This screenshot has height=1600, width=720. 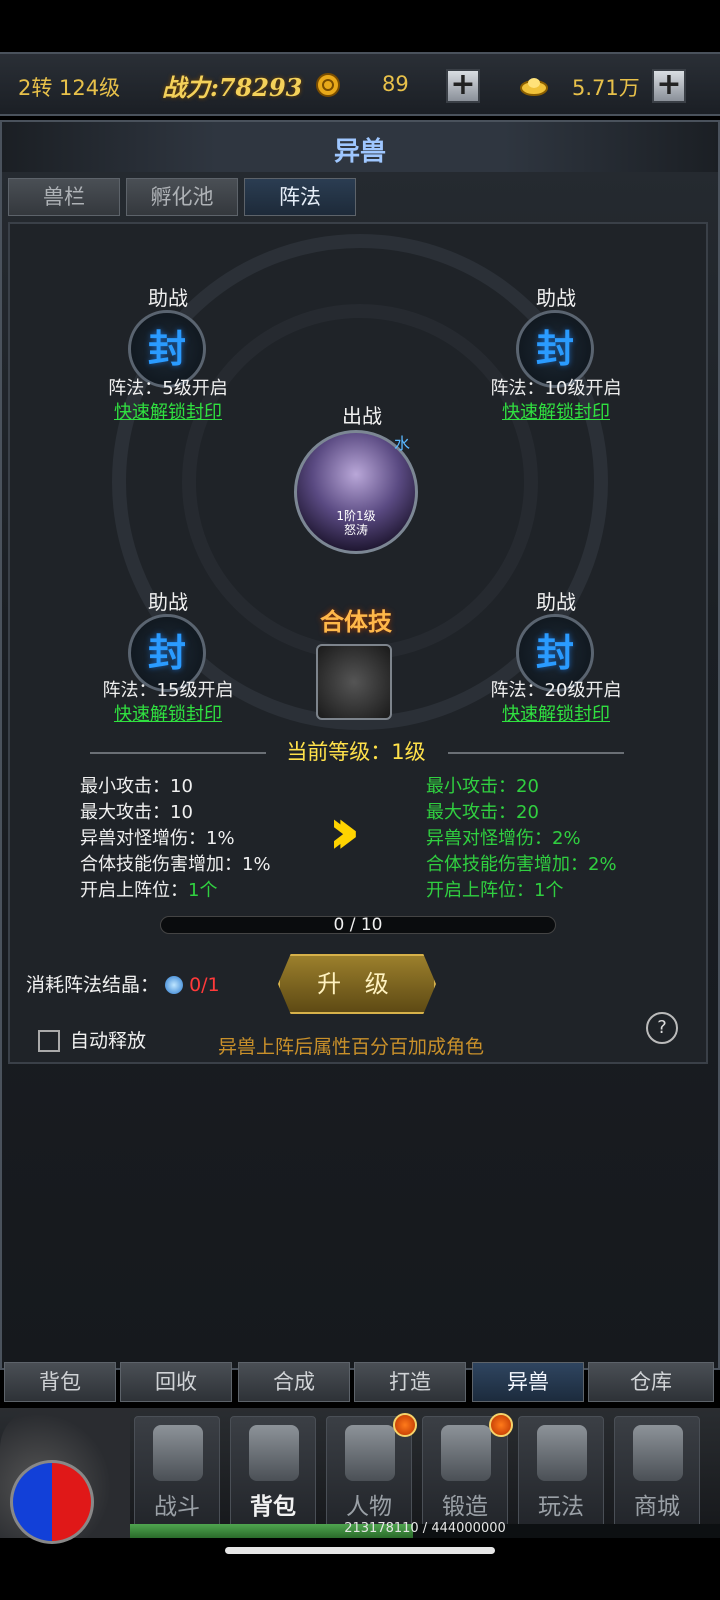 What do you see at coordinates (360, 1550) in the screenshot?
I see `home-indicator` at bounding box center [360, 1550].